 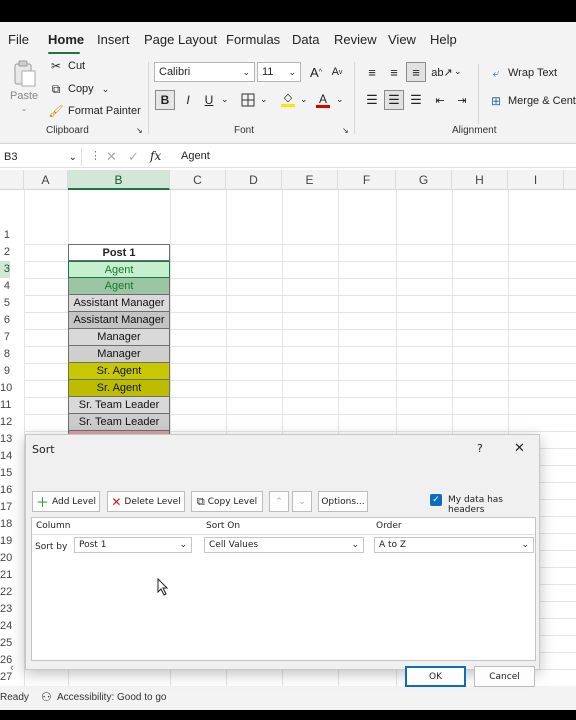 What do you see at coordinates (5, 269) in the screenshot?
I see `row-header: 3` at bounding box center [5, 269].